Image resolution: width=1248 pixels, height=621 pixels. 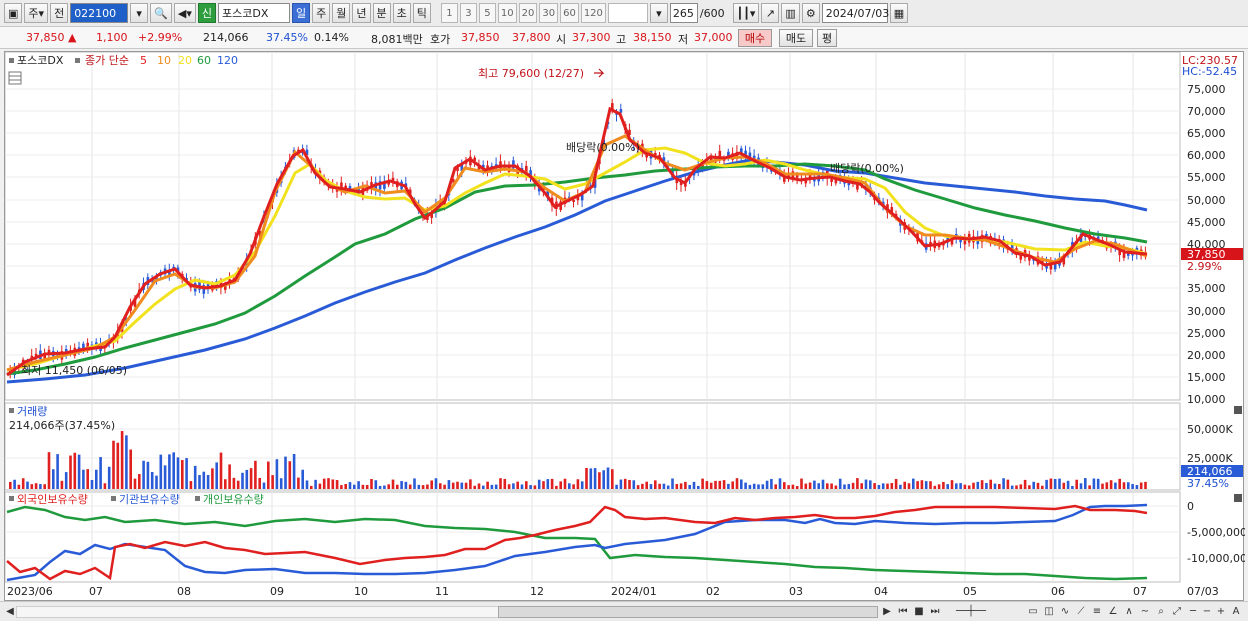 What do you see at coordinates (185, 60) in the screenshot?
I see `legend-ma20: 20` at bounding box center [185, 60].